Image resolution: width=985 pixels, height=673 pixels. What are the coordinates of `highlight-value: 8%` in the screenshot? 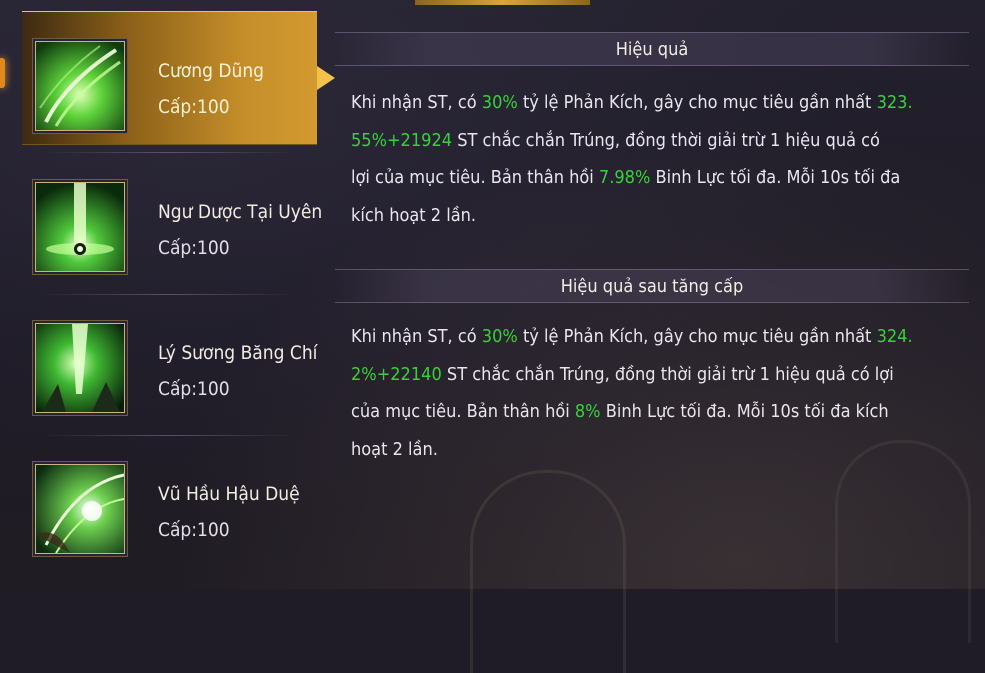 It's located at (587, 411).